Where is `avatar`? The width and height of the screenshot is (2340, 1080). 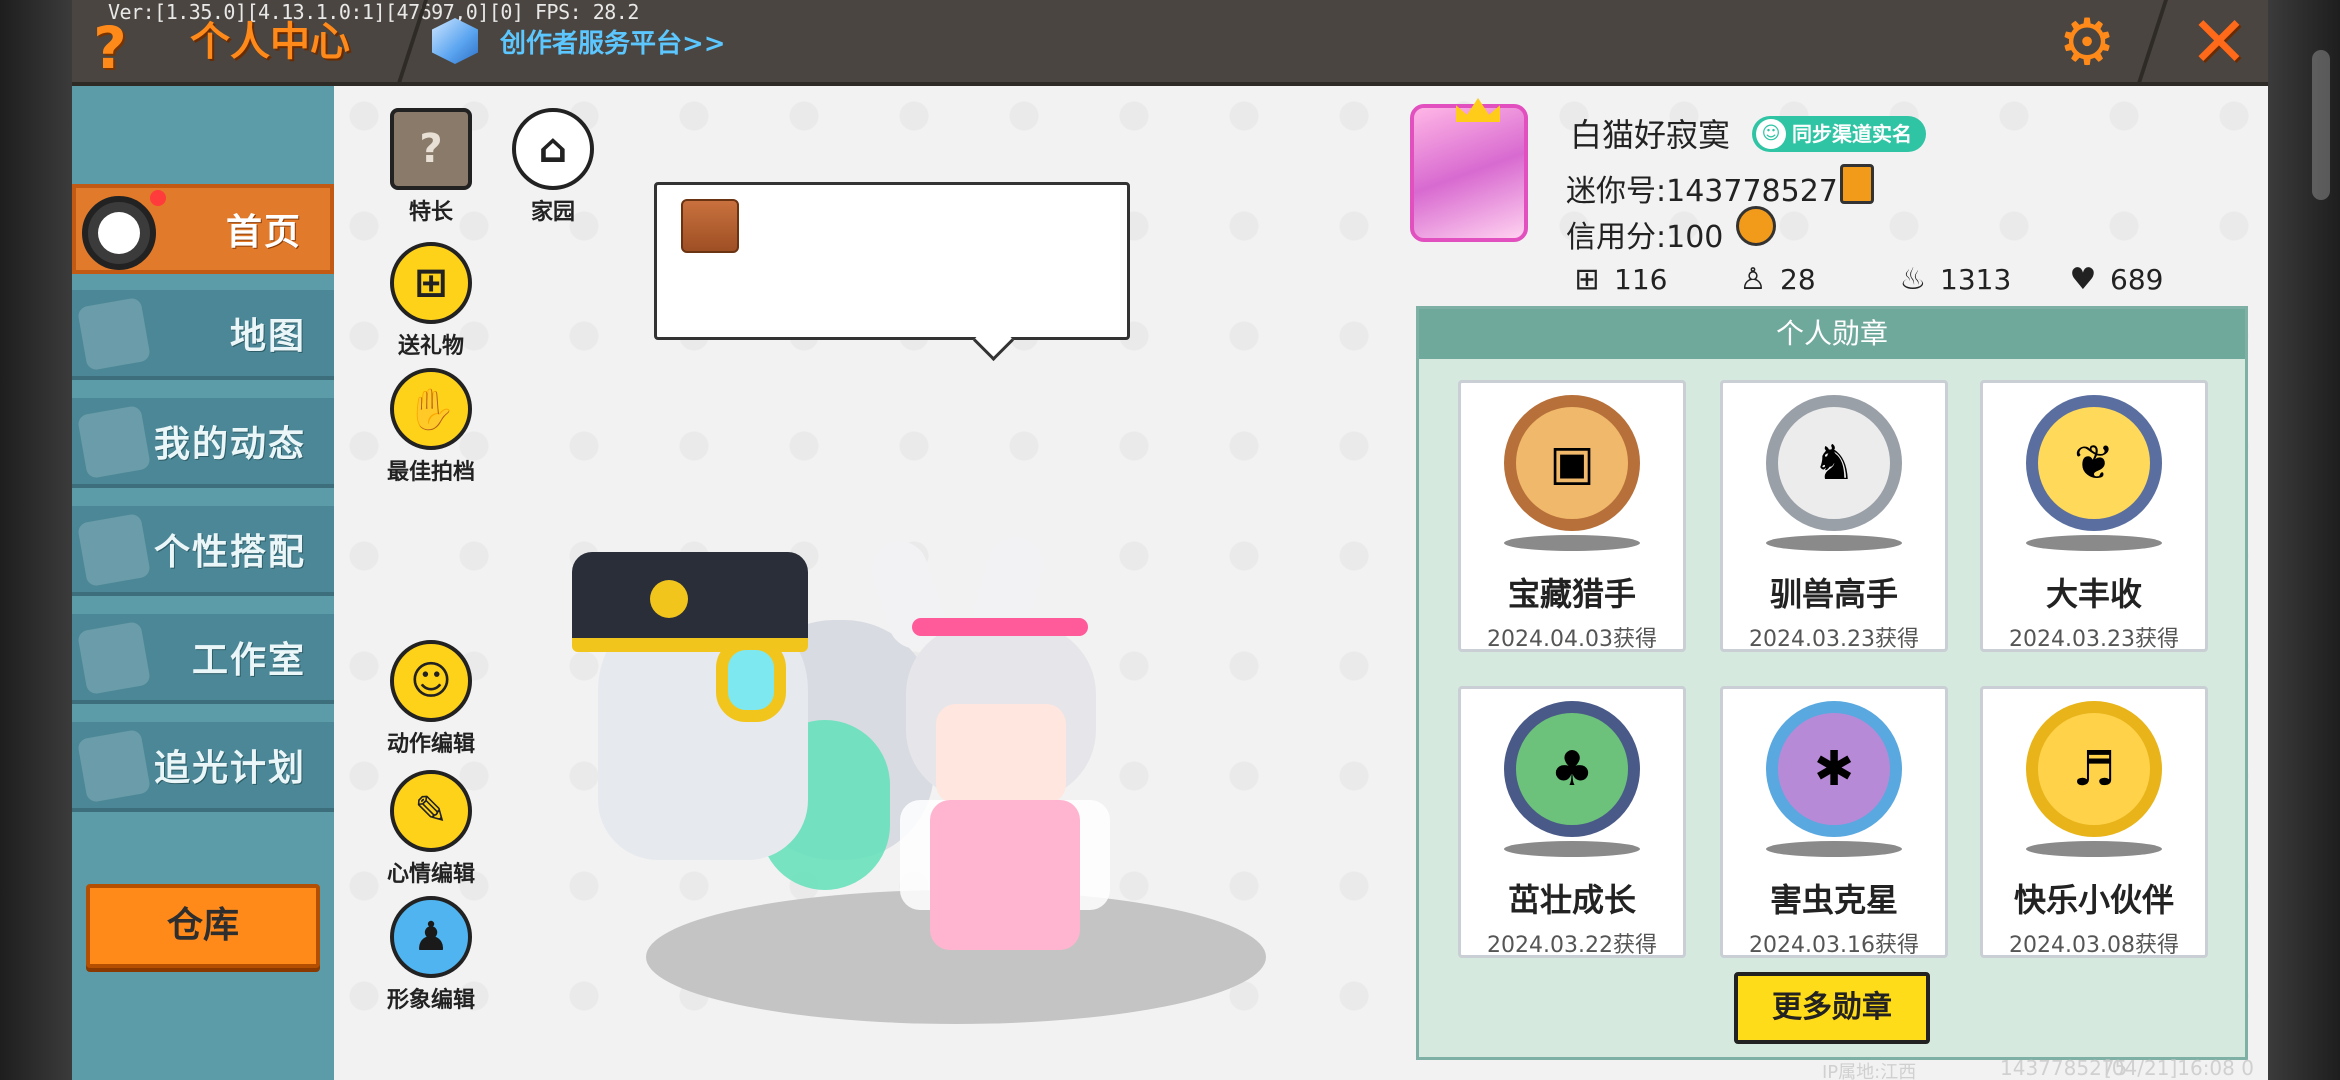
avatar is located at coordinates (119, 233).